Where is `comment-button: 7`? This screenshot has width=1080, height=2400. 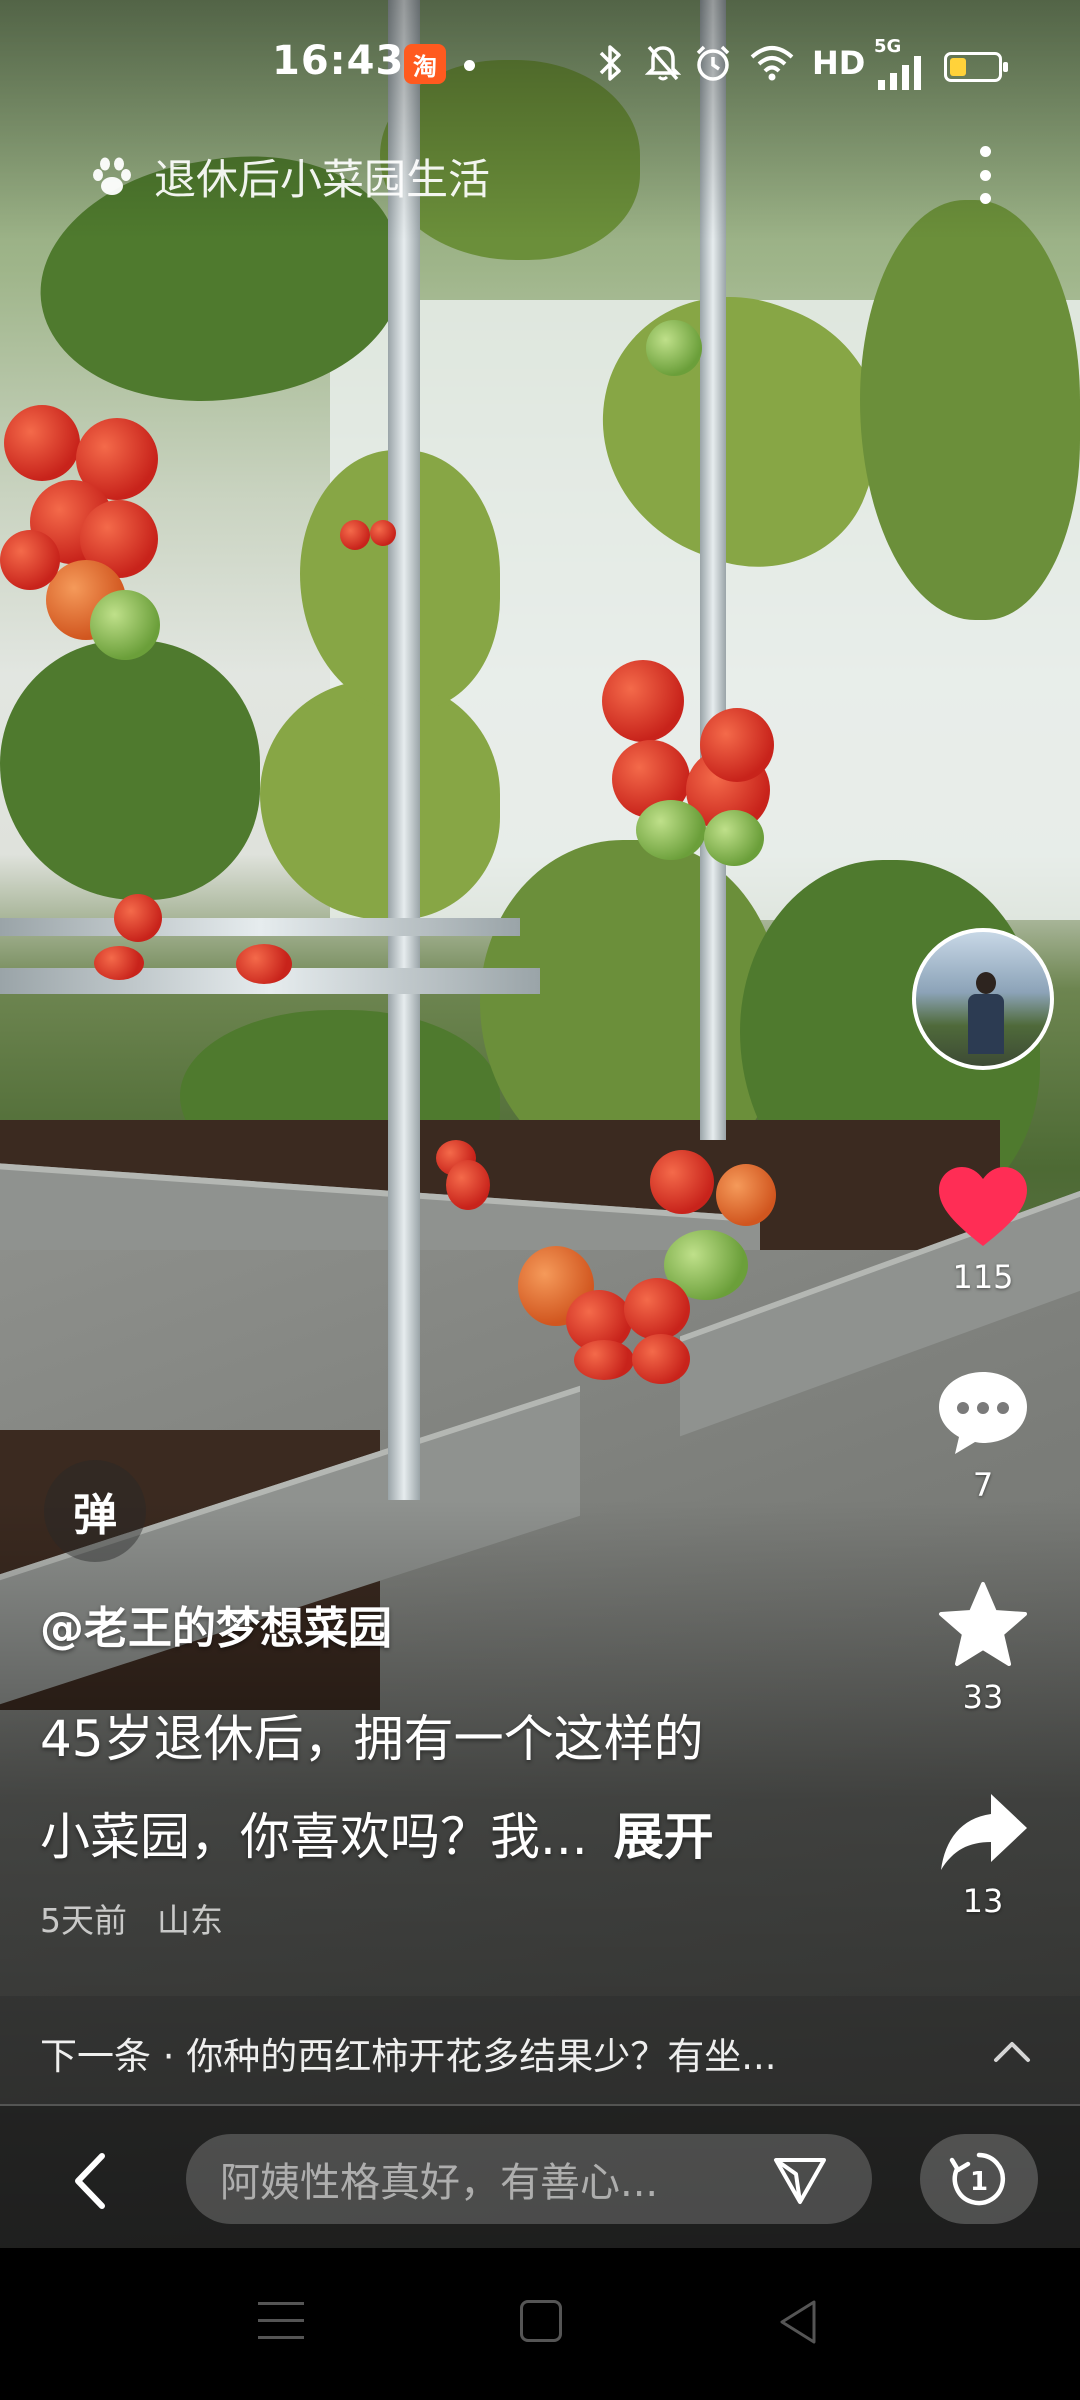 comment-button: 7 is located at coordinates (983, 1436).